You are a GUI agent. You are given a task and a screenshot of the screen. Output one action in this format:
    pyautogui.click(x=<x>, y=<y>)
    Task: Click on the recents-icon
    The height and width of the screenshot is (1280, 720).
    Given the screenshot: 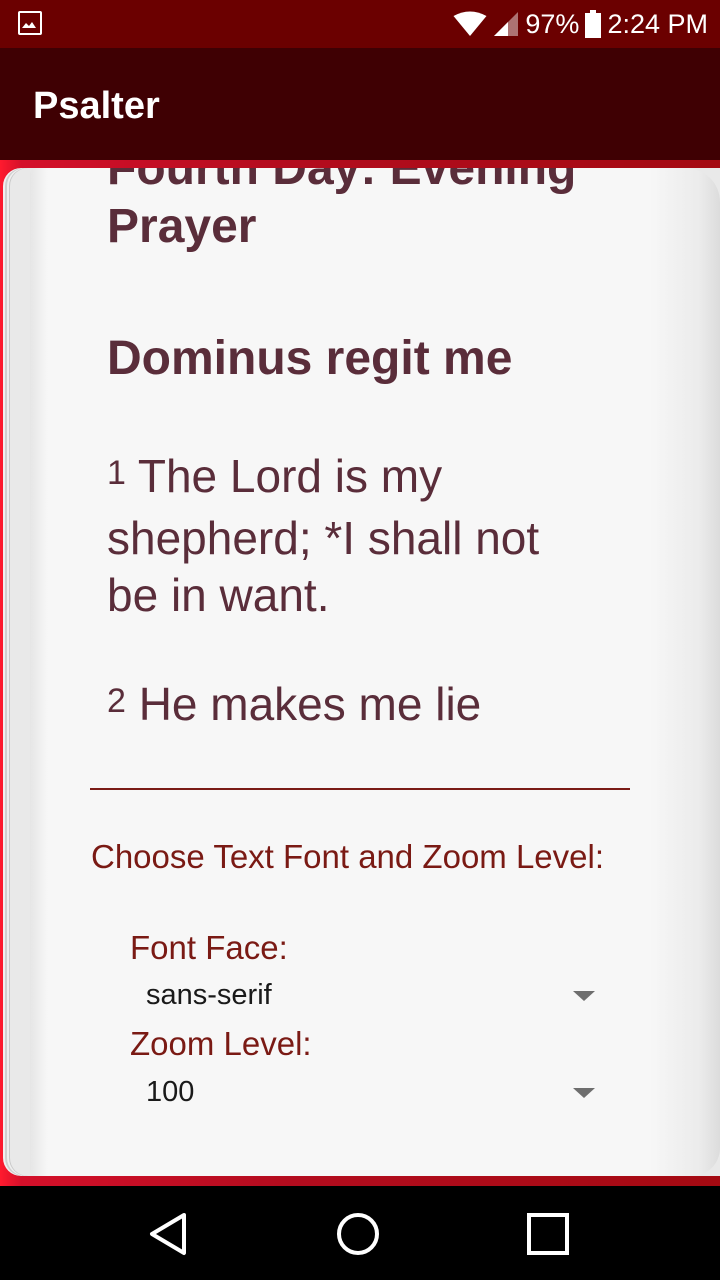 What is the action you would take?
    pyautogui.click(x=548, y=1234)
    